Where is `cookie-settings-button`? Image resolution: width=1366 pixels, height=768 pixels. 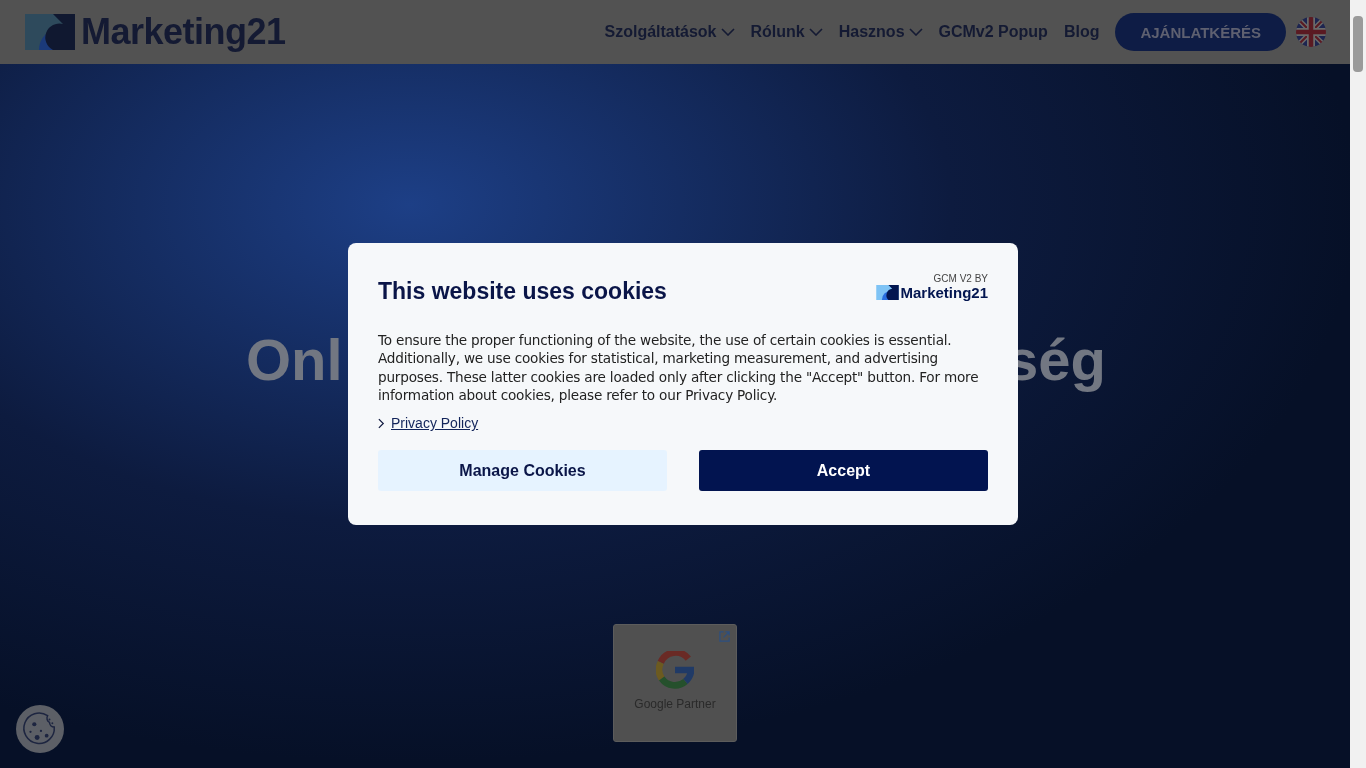
cookie-settings-button is located at coordinates (40, 729).